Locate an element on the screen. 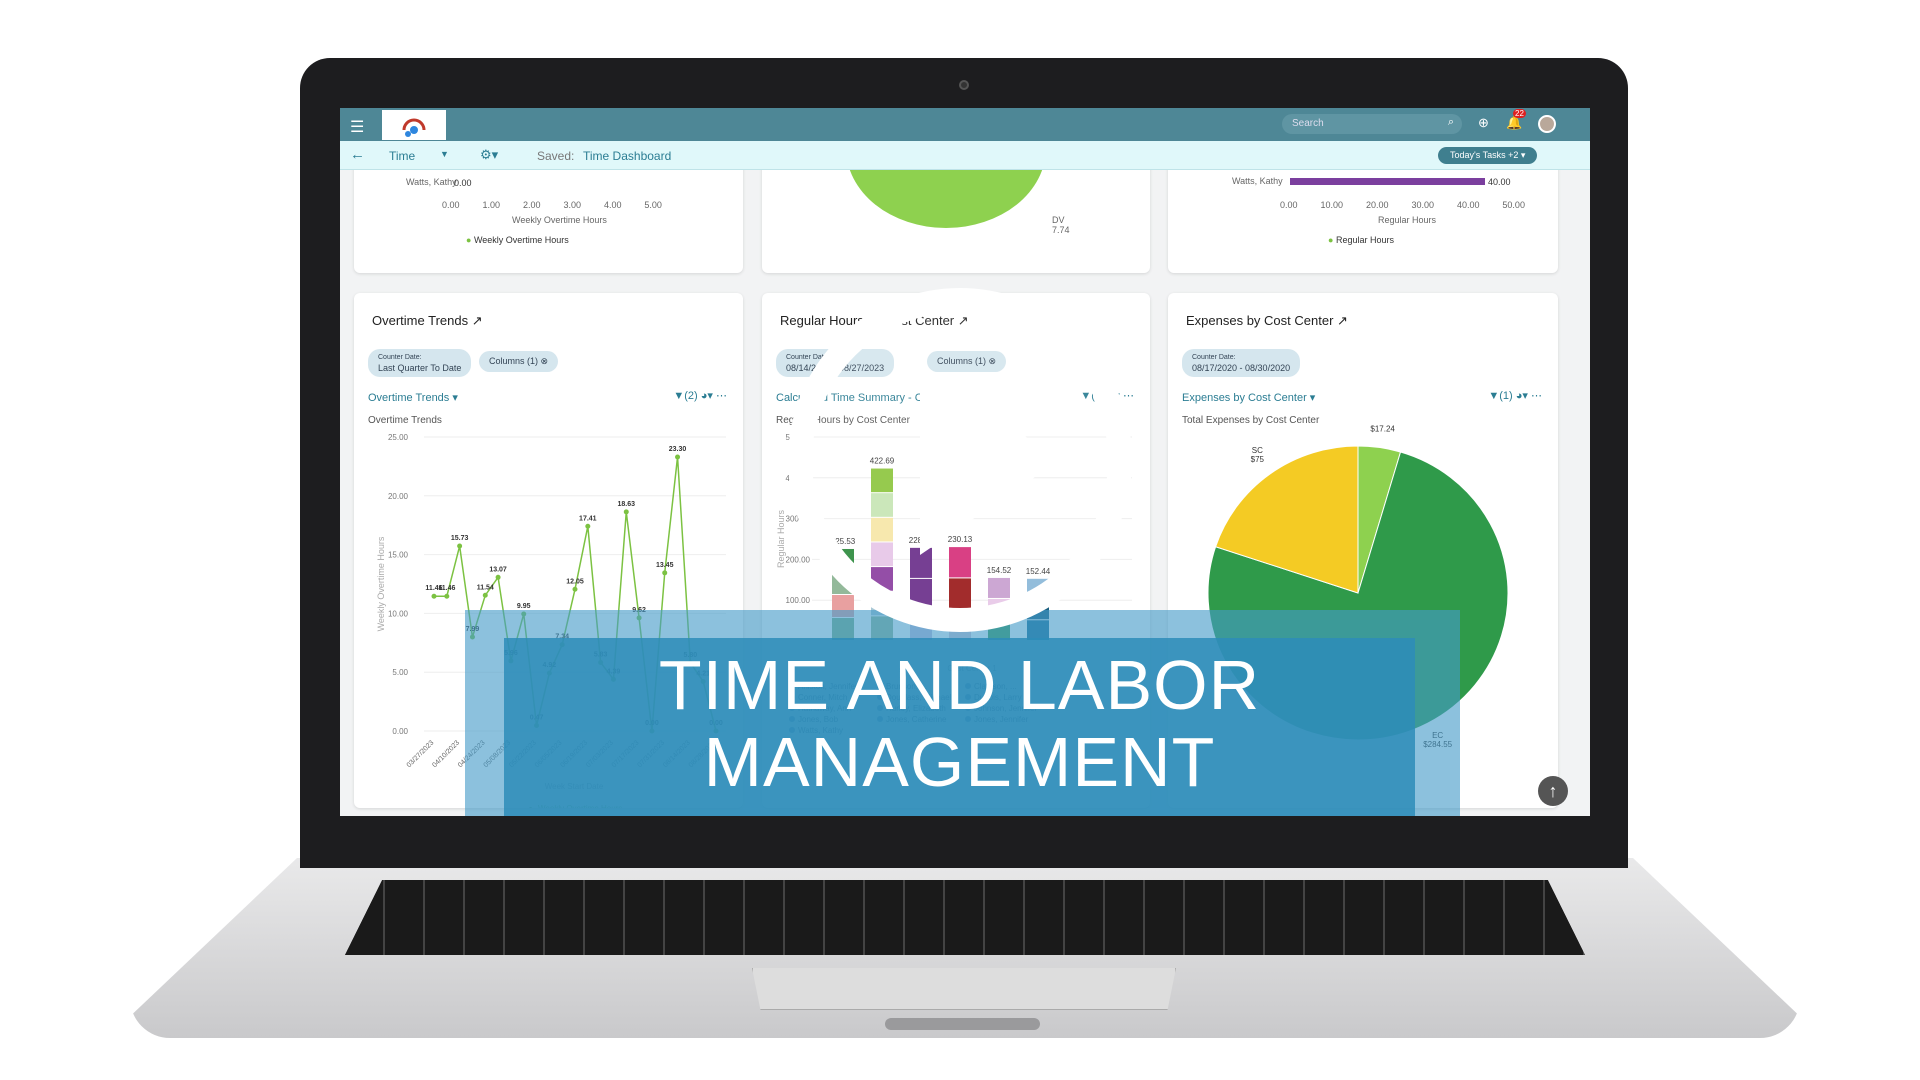  trackpad is located at coordinates (964, 989).